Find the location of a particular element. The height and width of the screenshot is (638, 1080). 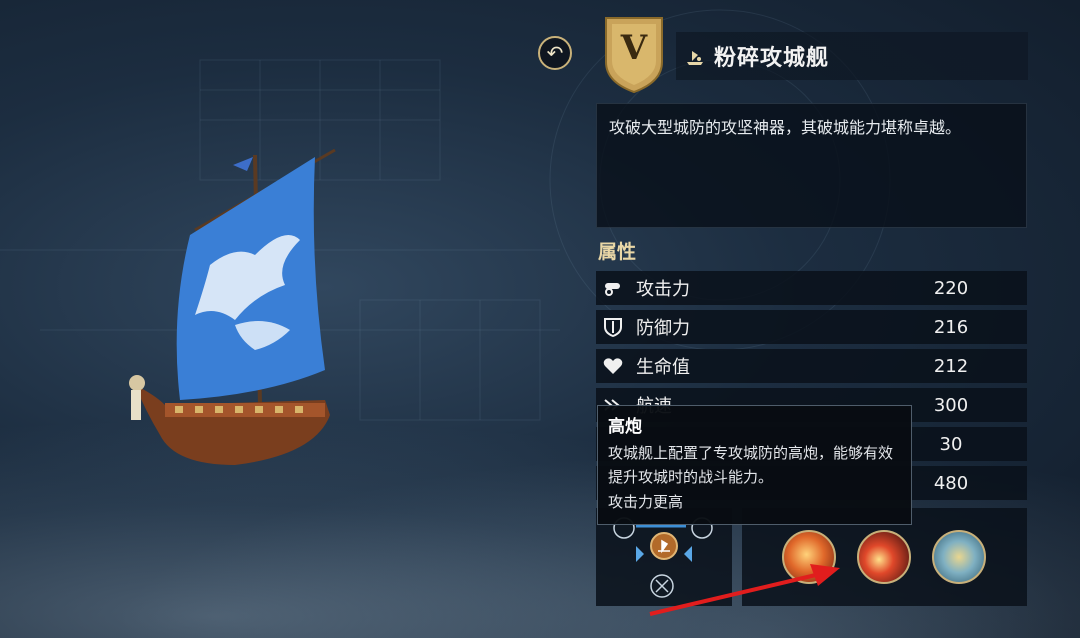

back-button: ↶ is located at coordinates (555, 53).